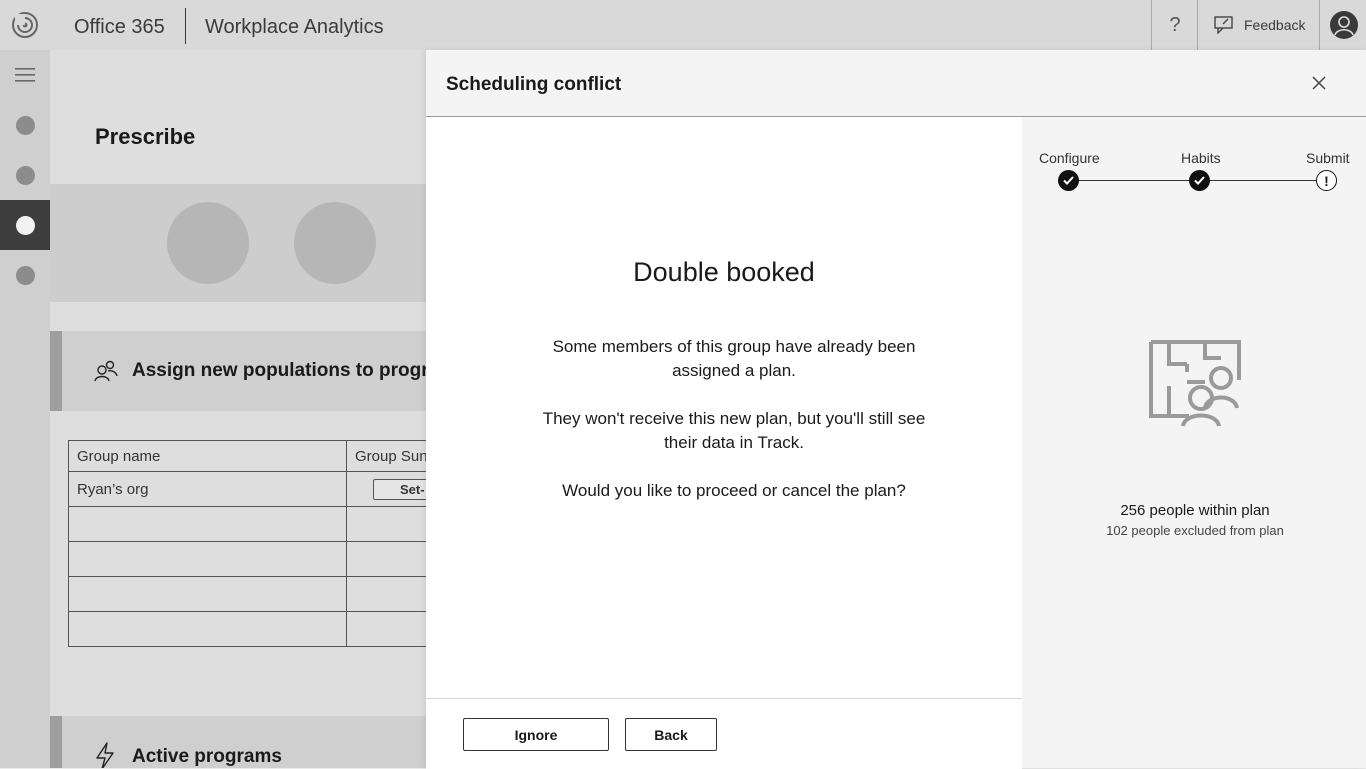  I want to click on assign-section-title: Assign new populations to progr, so click(280, 370).